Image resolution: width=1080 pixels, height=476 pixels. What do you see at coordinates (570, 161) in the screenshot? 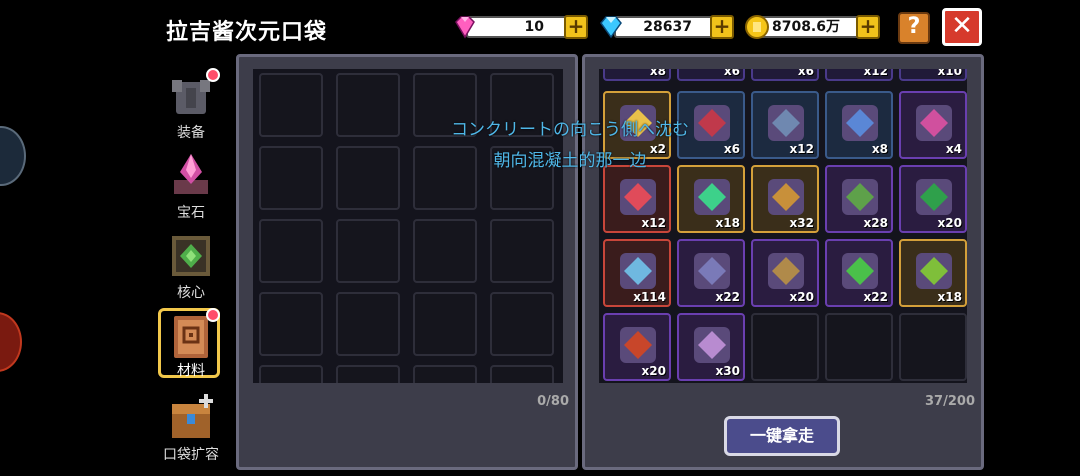
I see `subtitle-chinese: 朝向混凝土的那一边` at bounding box center [570, 161].